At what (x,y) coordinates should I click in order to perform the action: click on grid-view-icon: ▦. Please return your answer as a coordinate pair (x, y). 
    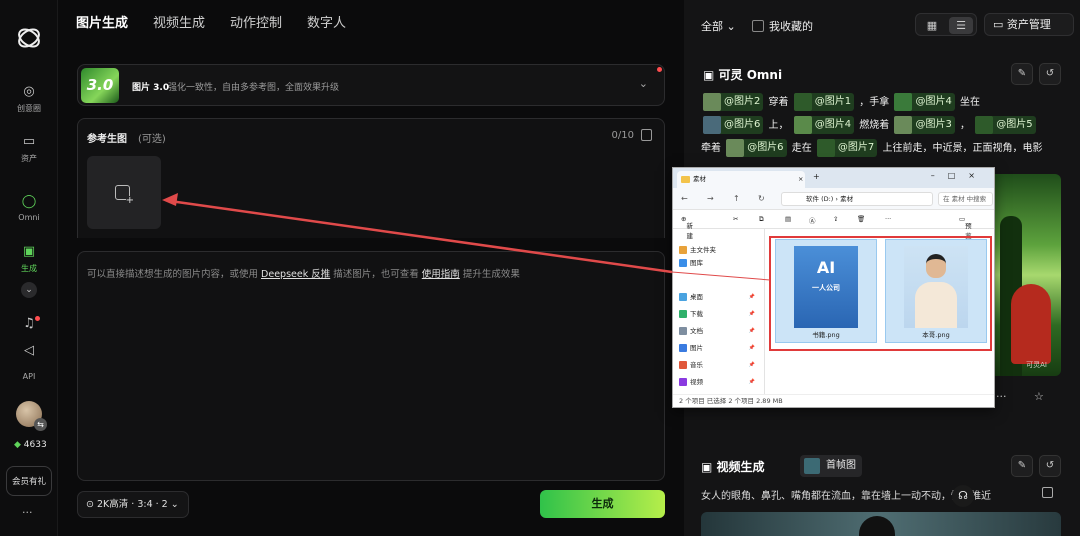
    Looking at the image, I should click on (932, 25).